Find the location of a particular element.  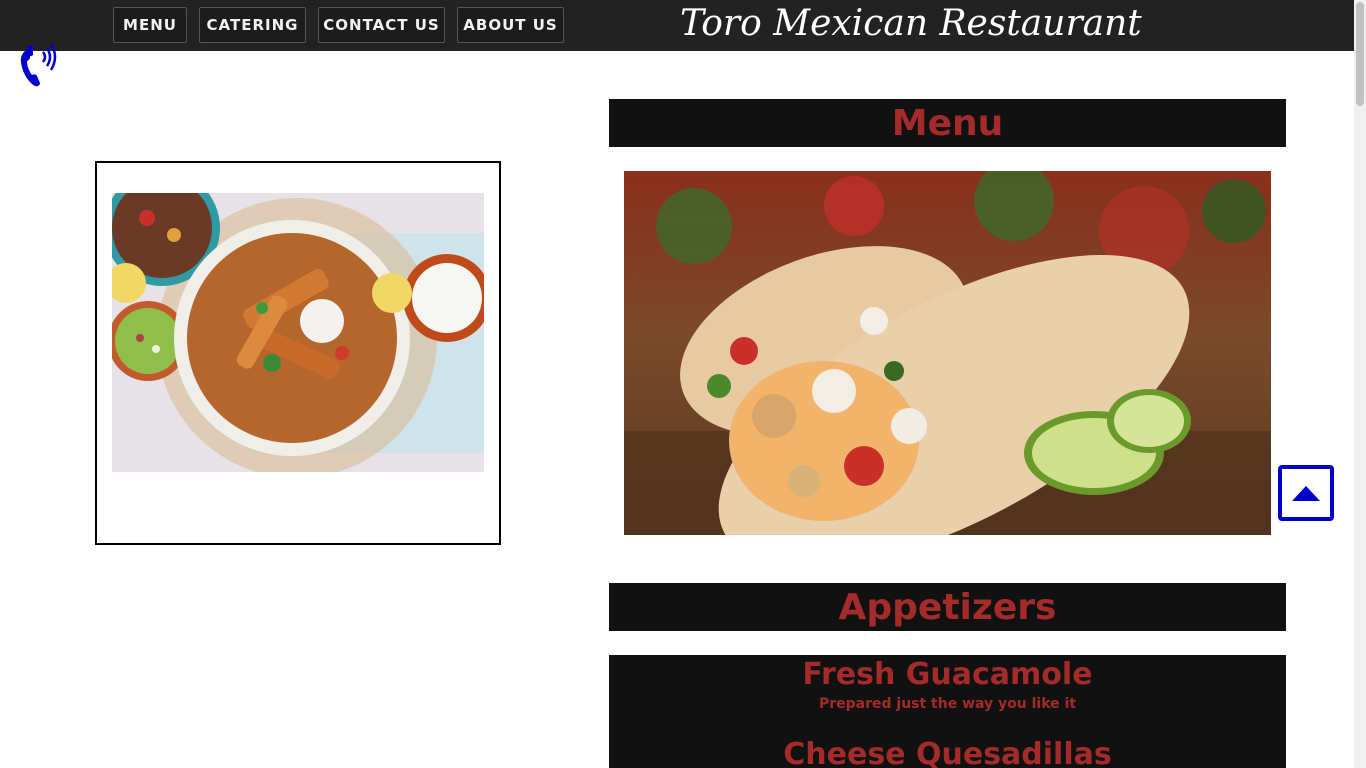

nav-contact-button: CONTACT US is located at coordinates (381, 25).